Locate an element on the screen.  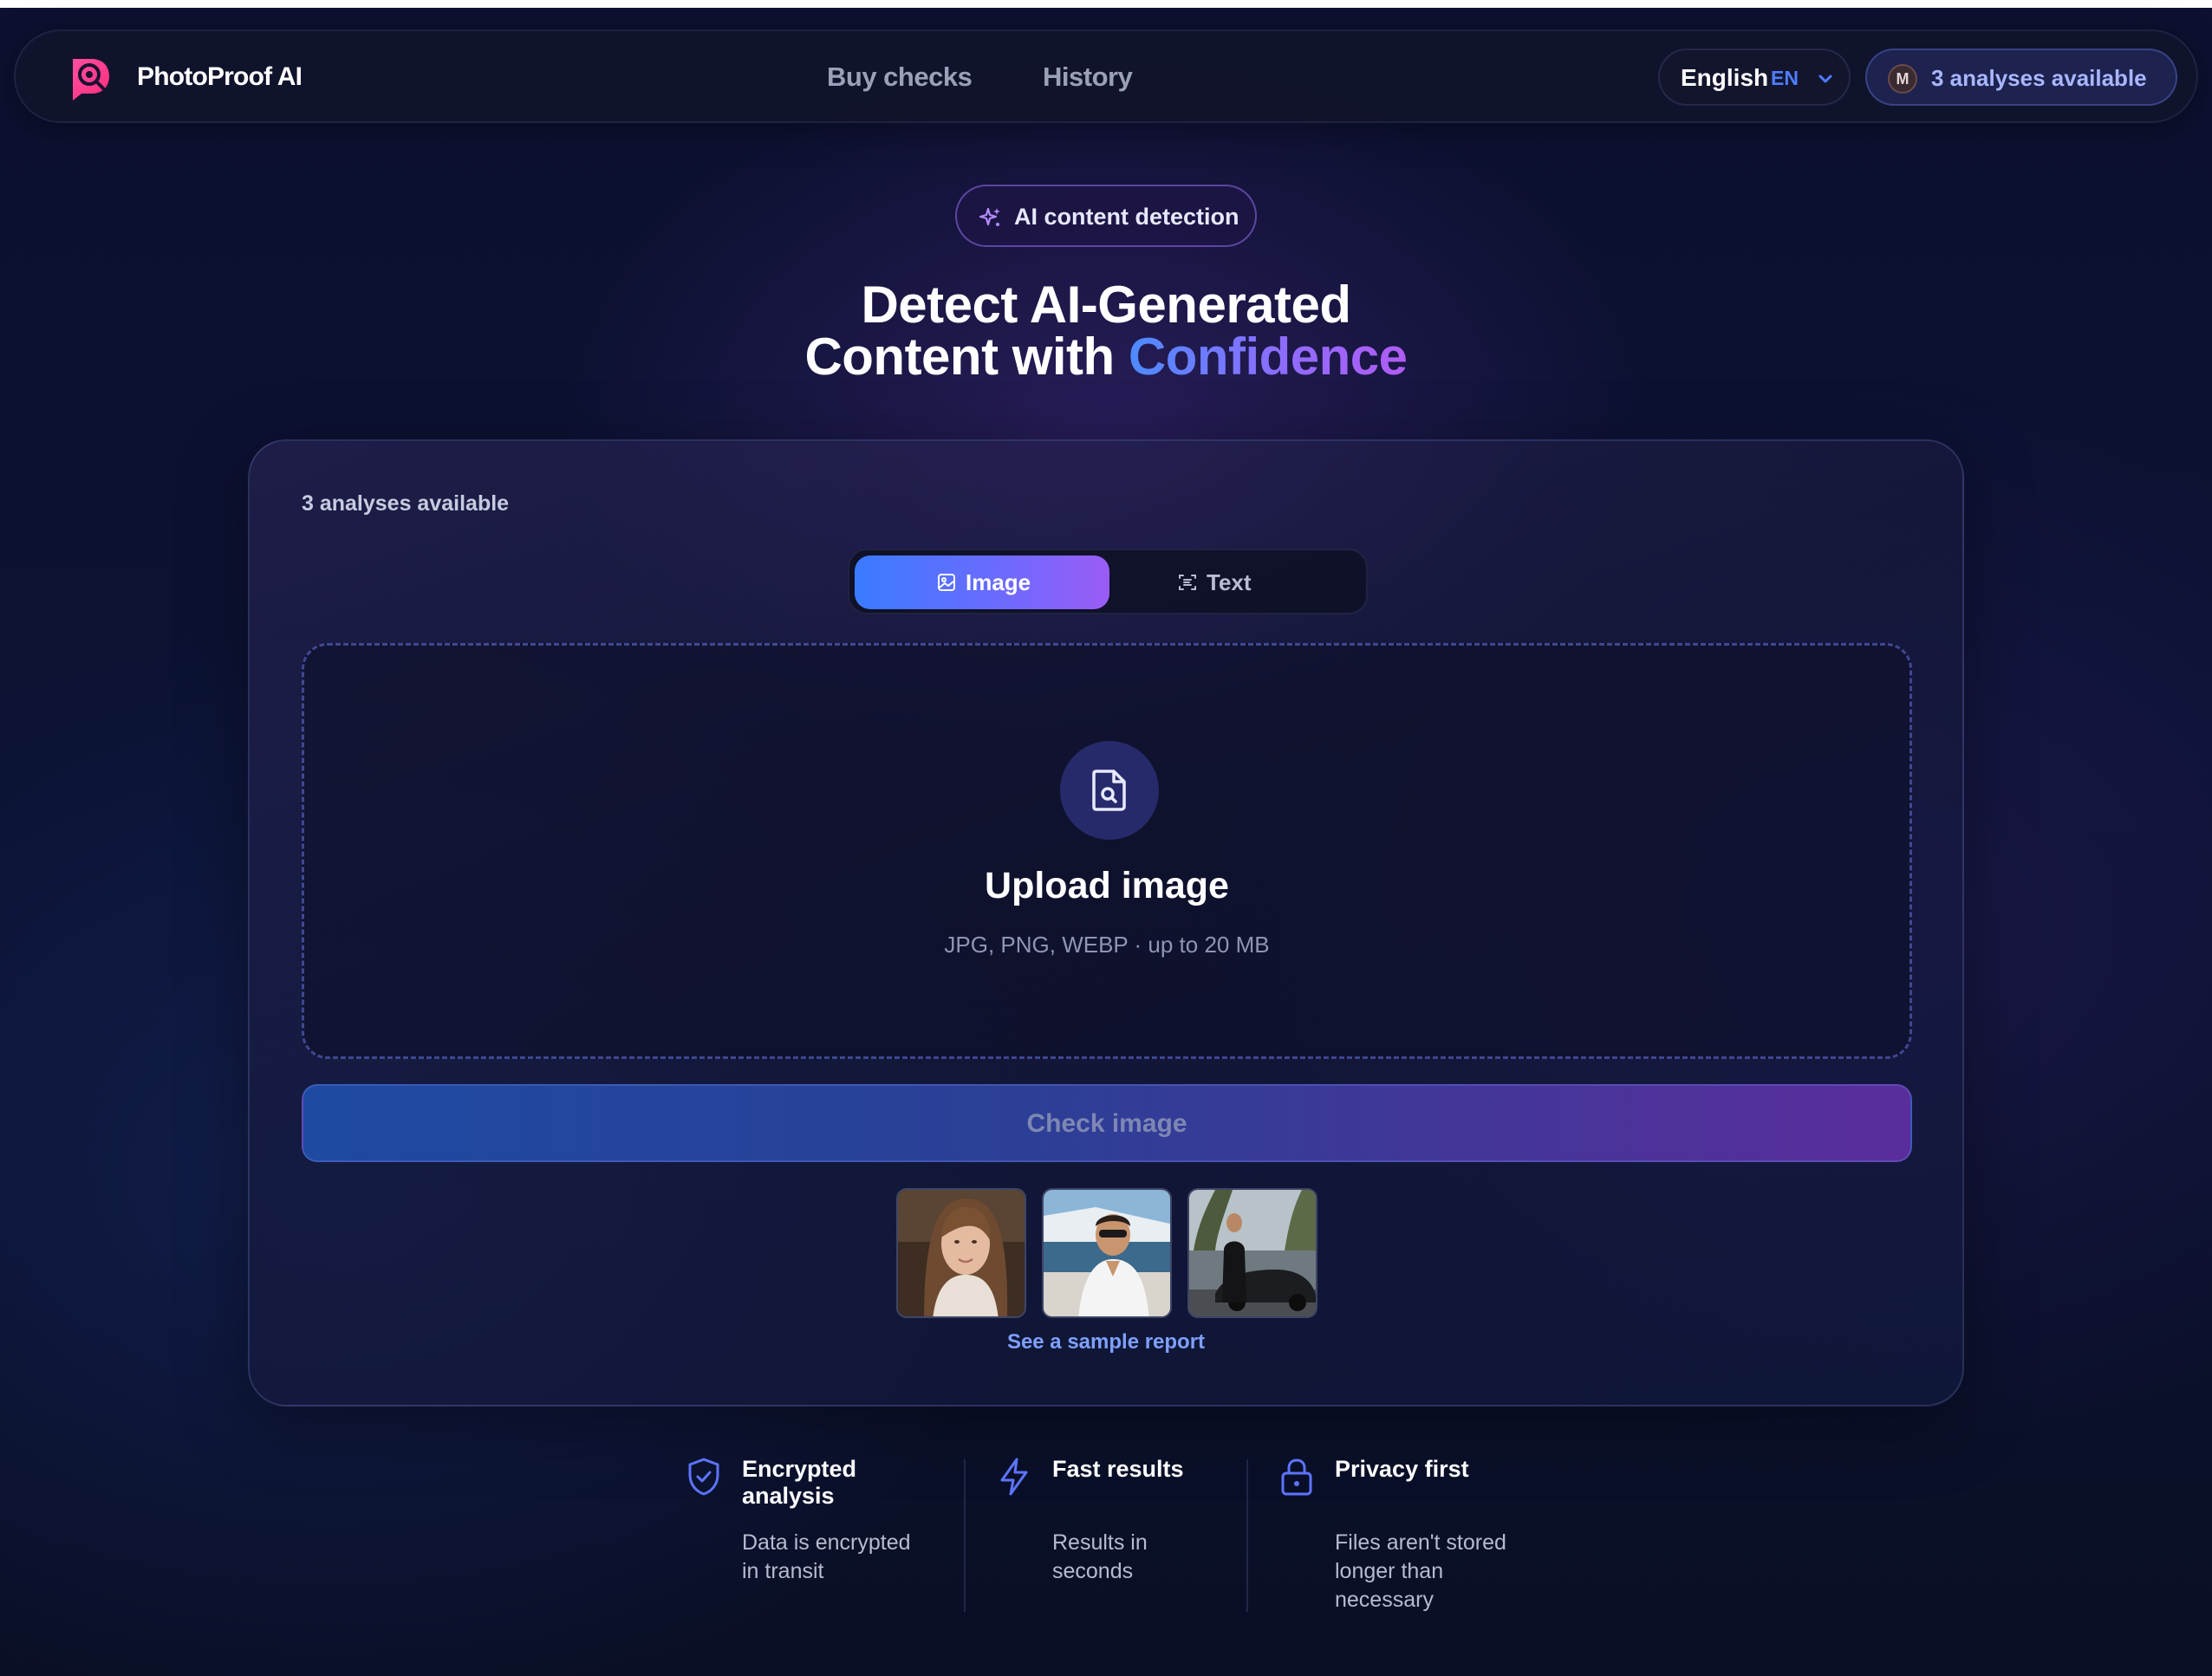
feature-title: Encrypted analysis is located at coordinates (799, 1483).